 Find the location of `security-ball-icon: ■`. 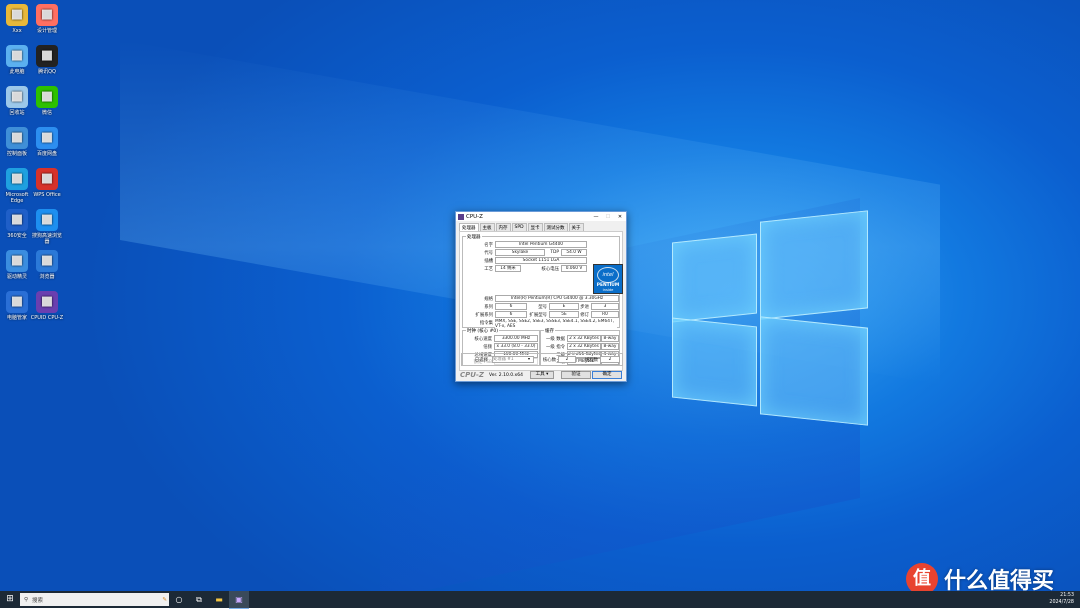

security-ball-icon: ■ is located at coordinates (17, 220).